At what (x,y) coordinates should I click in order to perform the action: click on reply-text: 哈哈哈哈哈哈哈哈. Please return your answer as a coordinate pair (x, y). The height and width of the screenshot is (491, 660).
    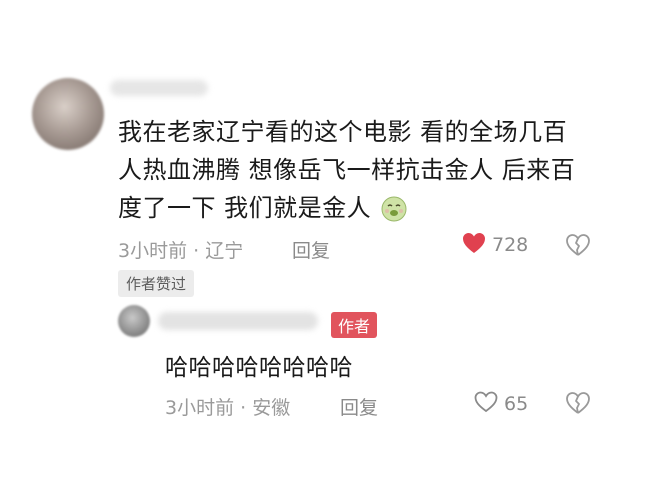
    Looking at the image, I should click on (259, 368).